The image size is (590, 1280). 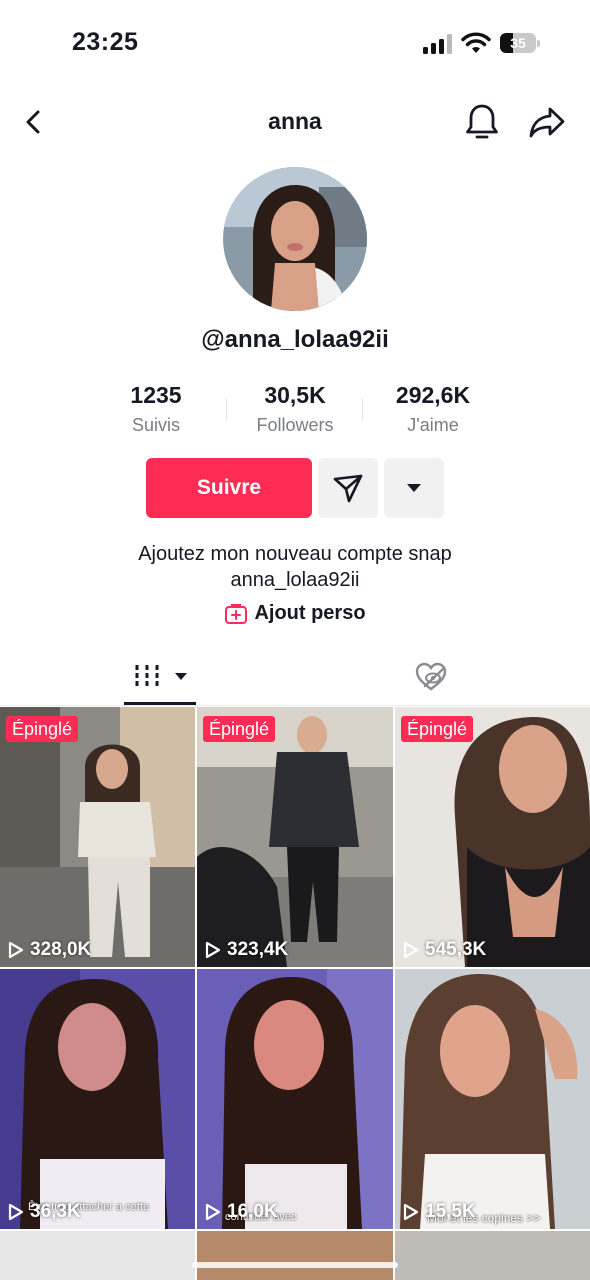 I want to click on stat-following-value: 1235, so click(x=156, y=395).